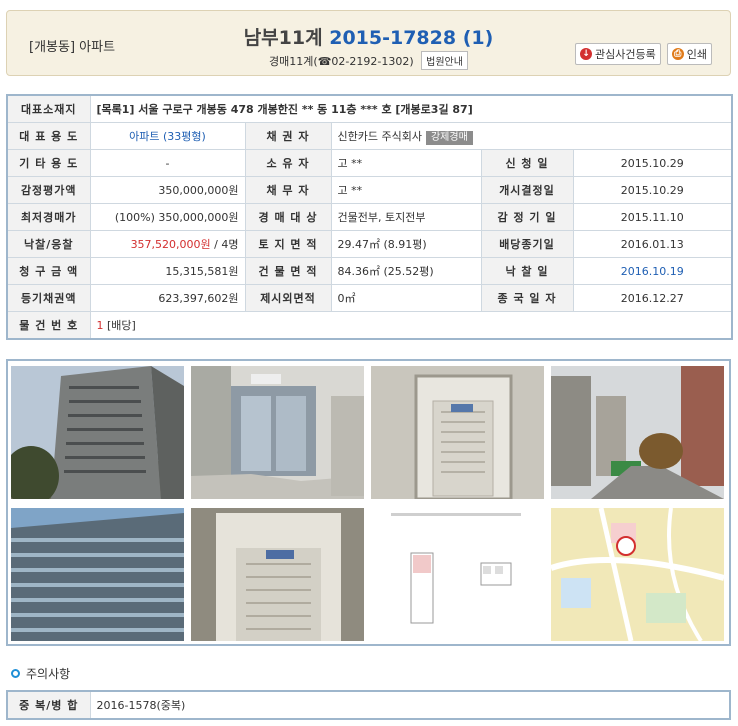 The height and width of the screenshot is (726, 738). What do you see at coordinates (48, 298) in the screenshot?
I see `registered-claim-label: 등기채권액` at bounding box center [48, 298].